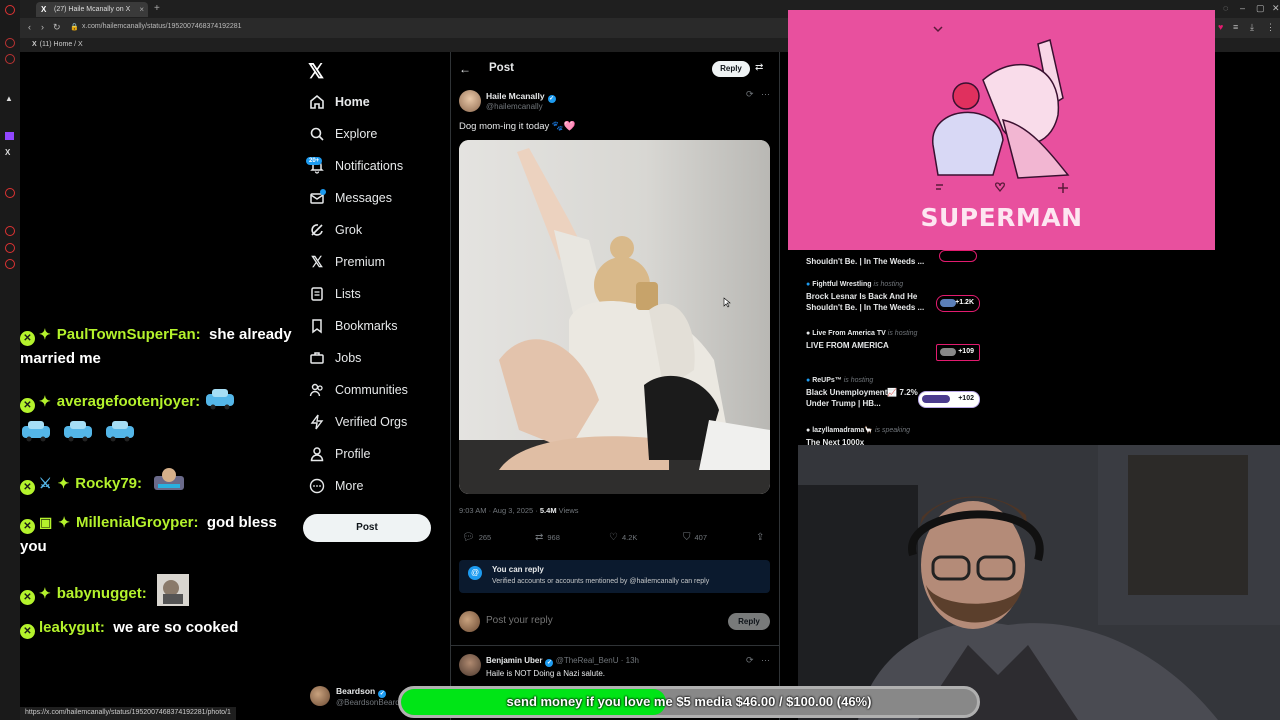 The height and width of the screenshot is (720, 1280). What do you see at coordinates (357, 422) in the screenshot?
I see `nav-verified-orgs: Verified Orgs` at bounding box center [357, 422].